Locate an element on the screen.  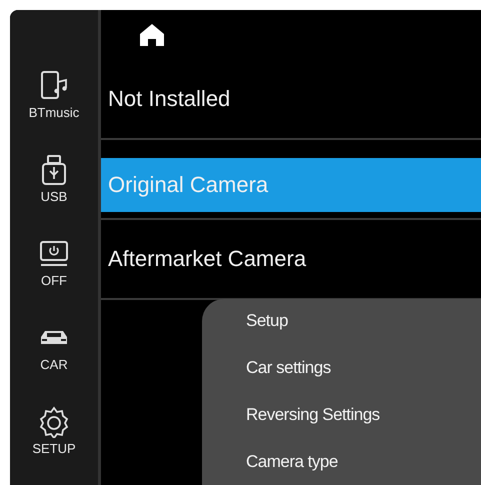
sidebar-item: BTmusic is located at coordinates (54, 85).